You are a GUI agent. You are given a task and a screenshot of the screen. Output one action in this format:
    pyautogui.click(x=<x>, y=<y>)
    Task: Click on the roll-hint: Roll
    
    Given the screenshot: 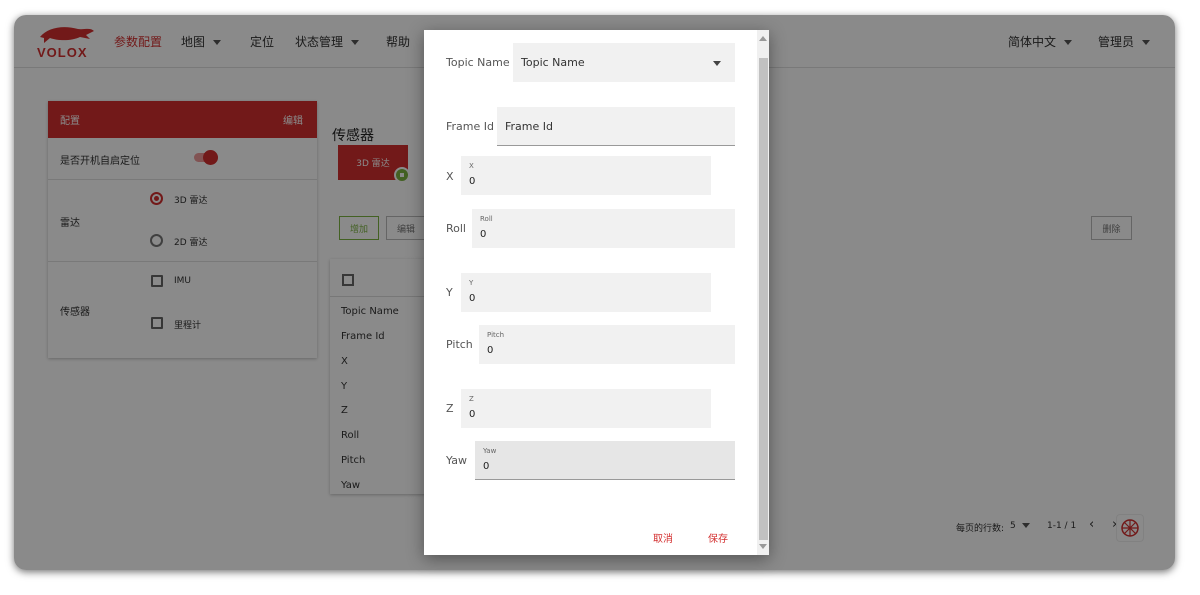 What is the action you would take?
    pyautogui.click(x=486, y=219)
    